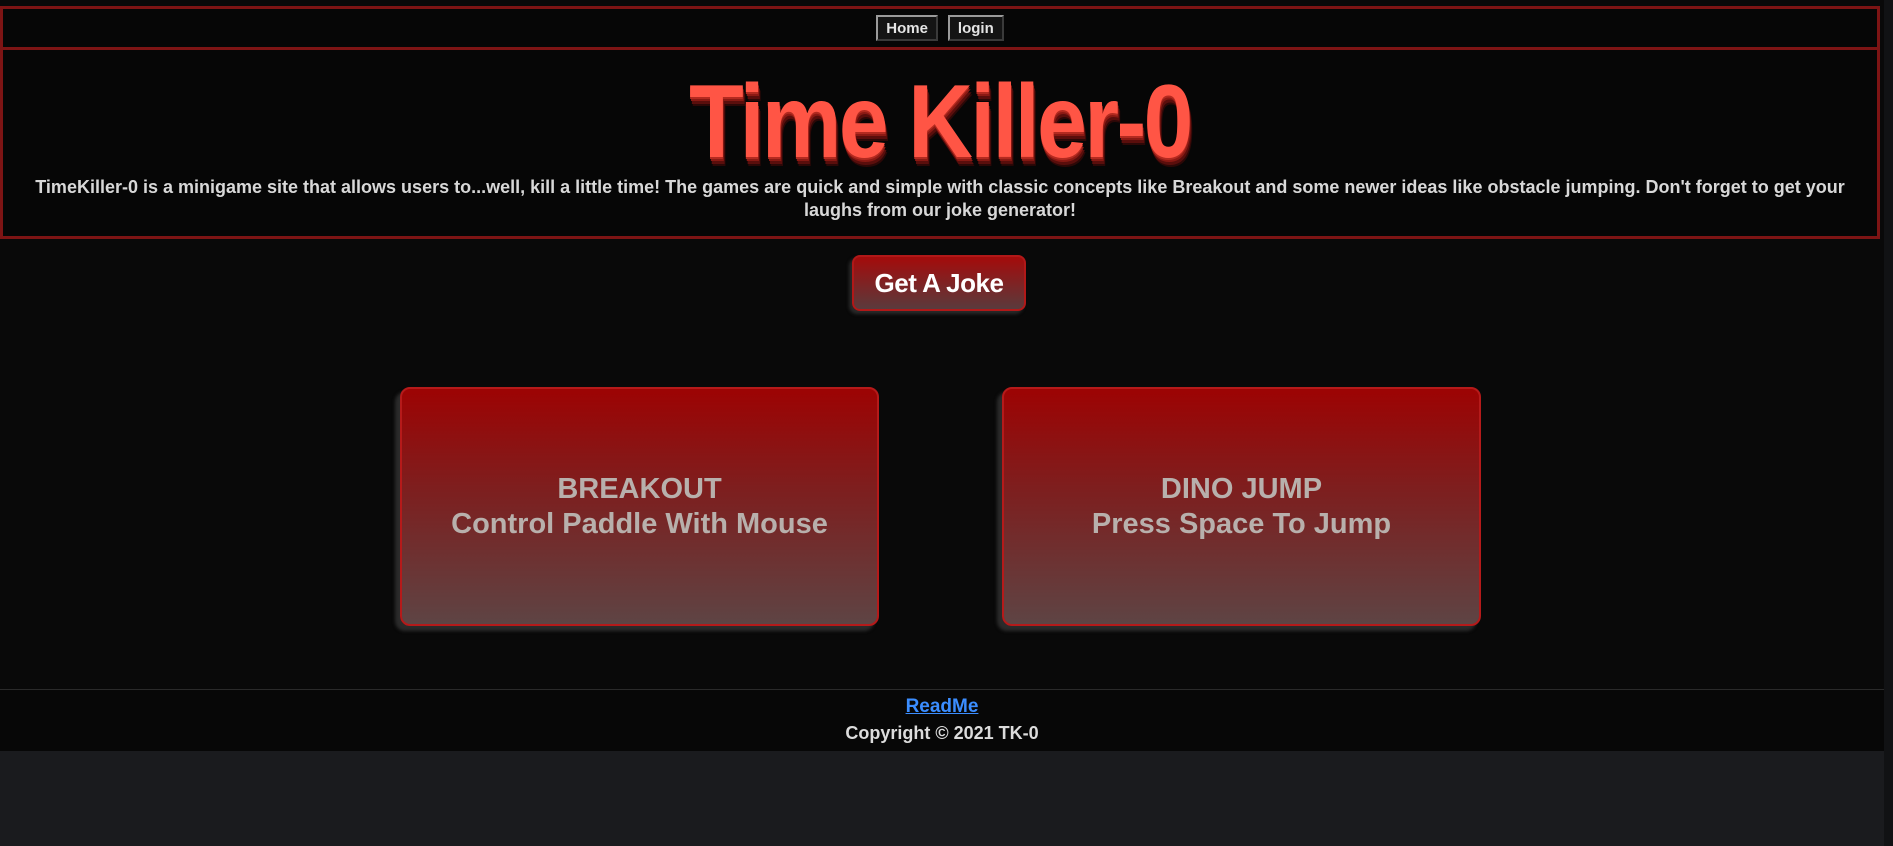 The image size is (1893, 846). What do you see at coordinates (942, 733) in the screenshot?
I see `copyright-text: Copyright © 2021 TK-0` at bounding box center [942, 733].